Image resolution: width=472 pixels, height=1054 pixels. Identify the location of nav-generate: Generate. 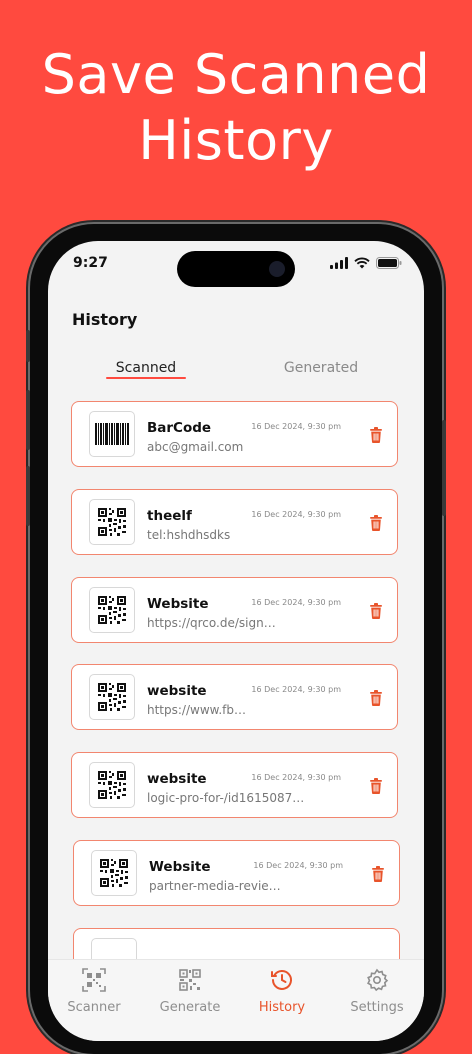
(190, 991).